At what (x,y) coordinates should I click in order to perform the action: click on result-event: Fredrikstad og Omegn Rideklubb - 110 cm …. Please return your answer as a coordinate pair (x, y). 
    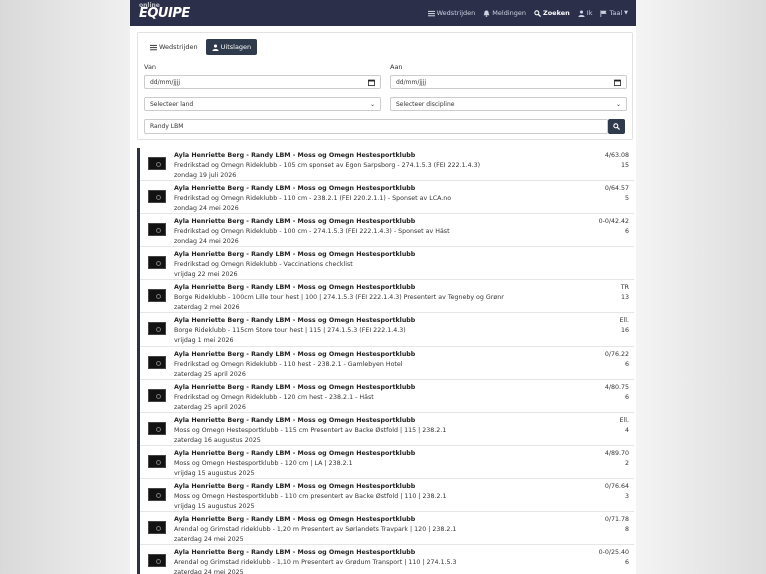
    Looking at the image, I should click on (313, 199).